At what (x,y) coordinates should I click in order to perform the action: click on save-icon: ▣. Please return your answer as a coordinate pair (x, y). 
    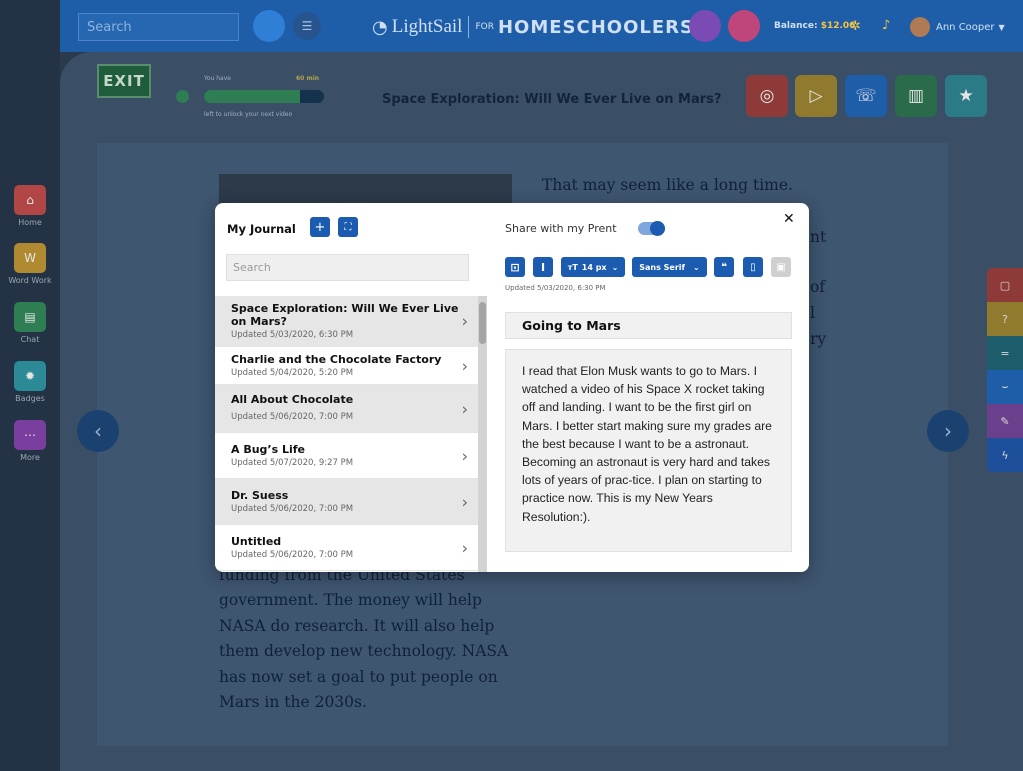
    Looking at the image, I should click on (781, 267).